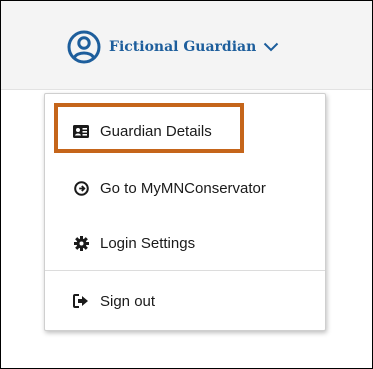 This screenshot has height=369, width=373. What do you see at coordinates (185, 270) in the screenshot?
I see `menu-divider` at bounding box center [185, 270].